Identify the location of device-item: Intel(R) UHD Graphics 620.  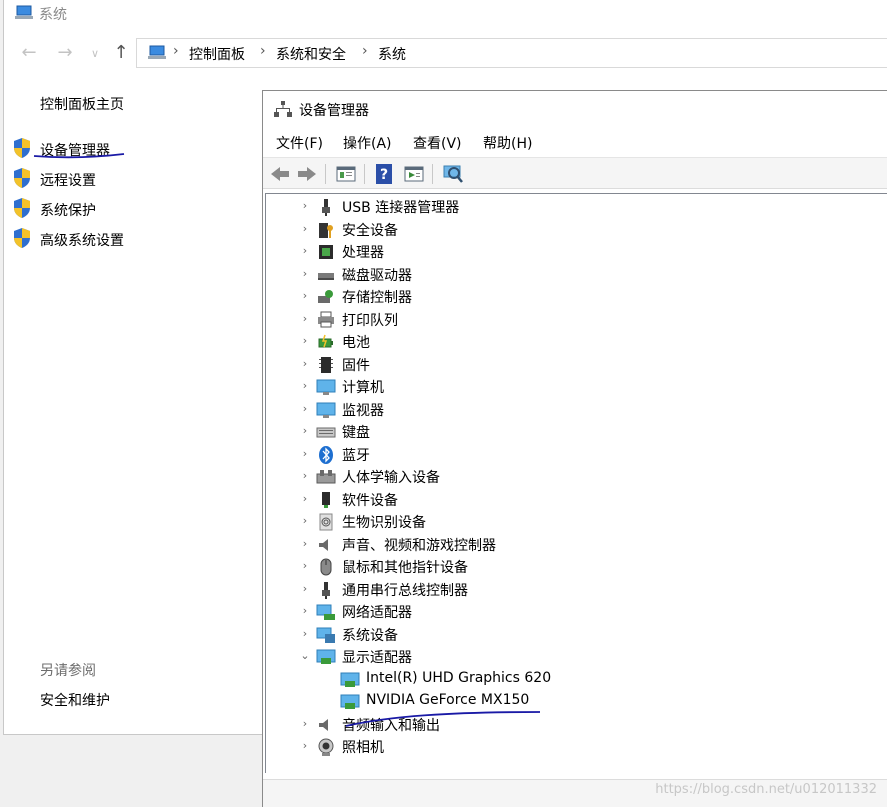
(566, 680).